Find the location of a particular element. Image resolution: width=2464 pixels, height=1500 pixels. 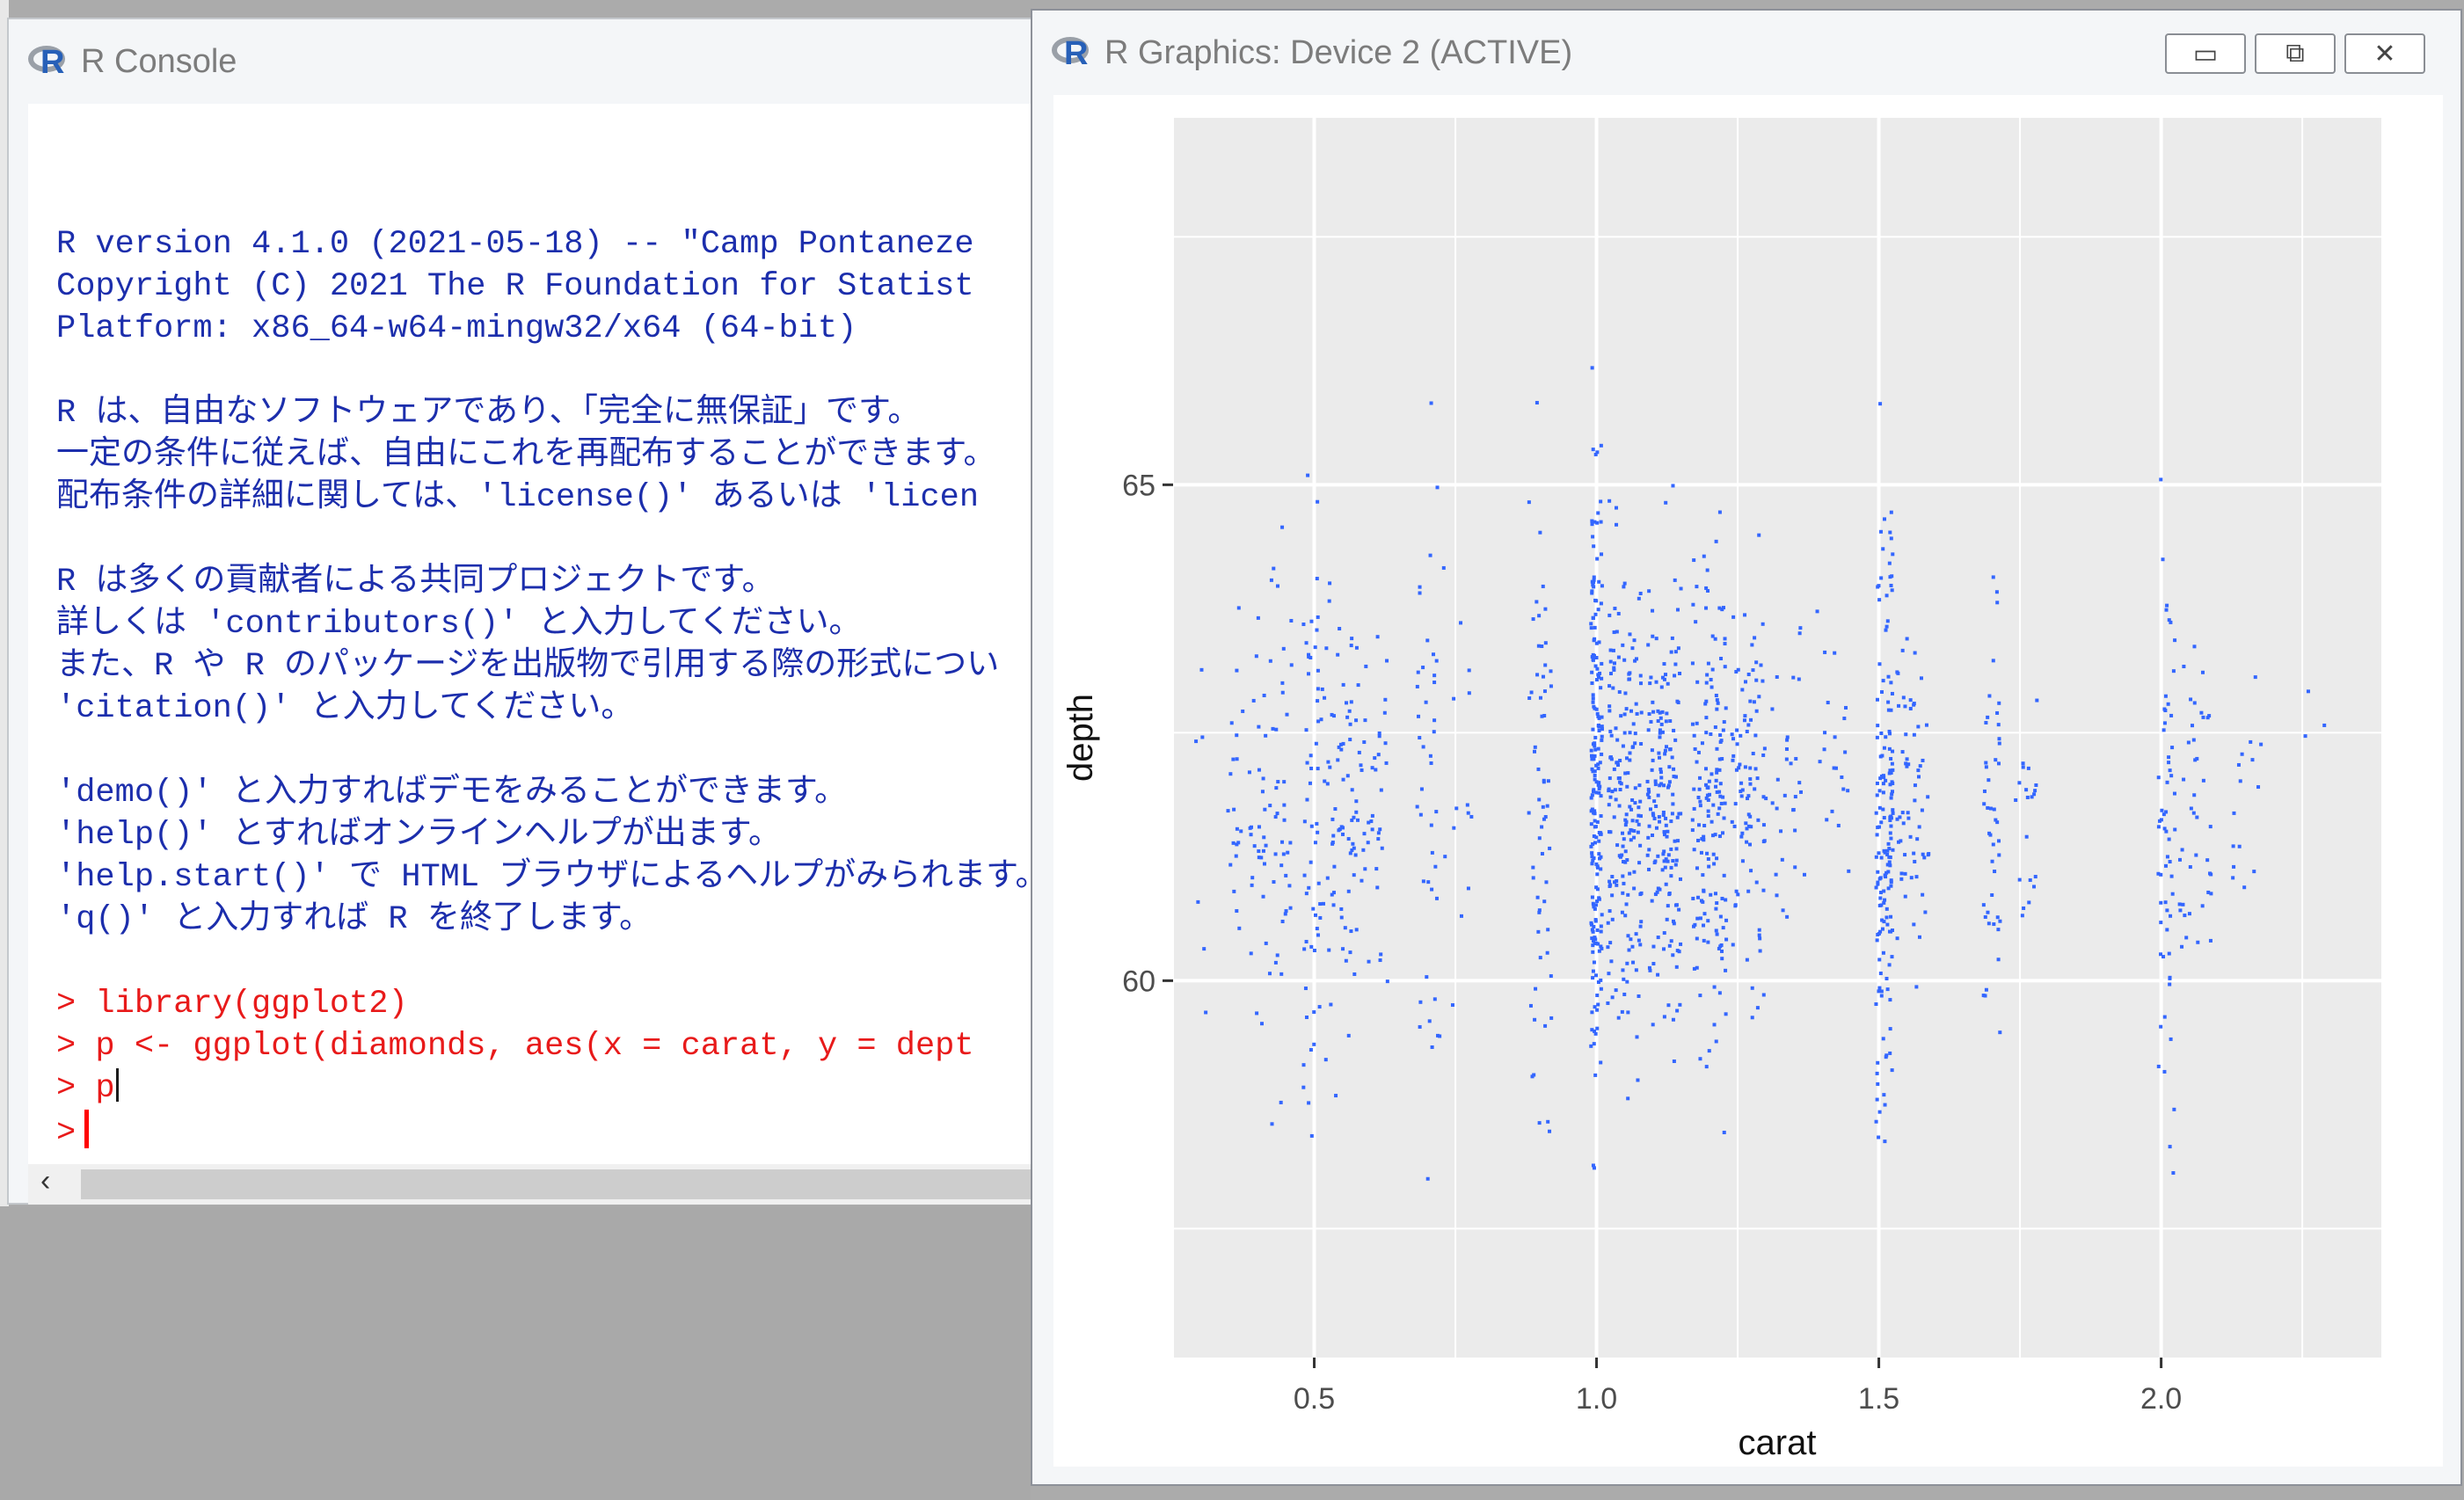

r-console-titlebar: R R Console is located at coordinates (522, 61).